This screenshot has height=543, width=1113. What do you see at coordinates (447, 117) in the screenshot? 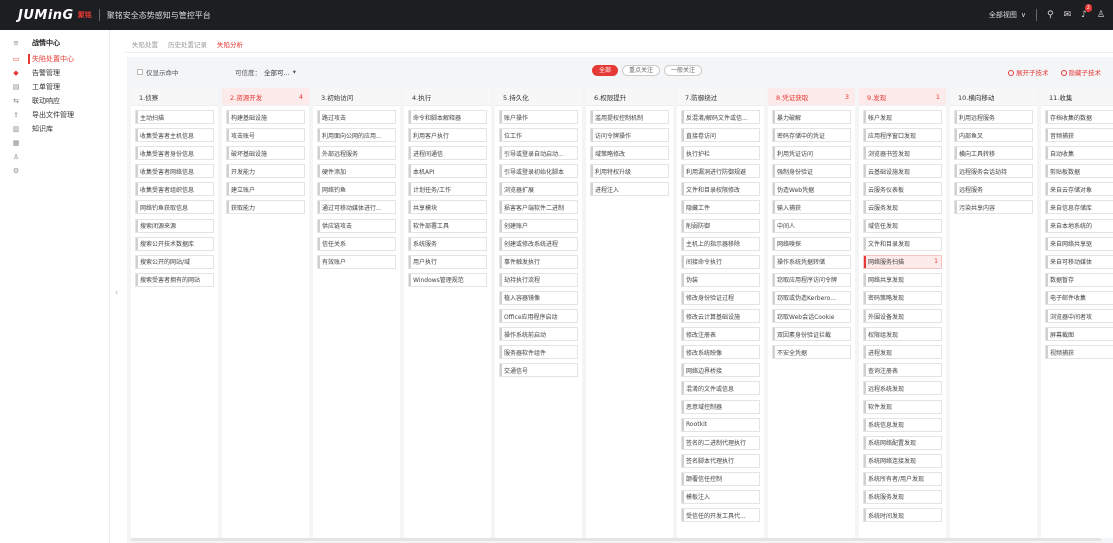
I see `technique-cell: 命令和脚本解释器` at bounding box center [447, 117].